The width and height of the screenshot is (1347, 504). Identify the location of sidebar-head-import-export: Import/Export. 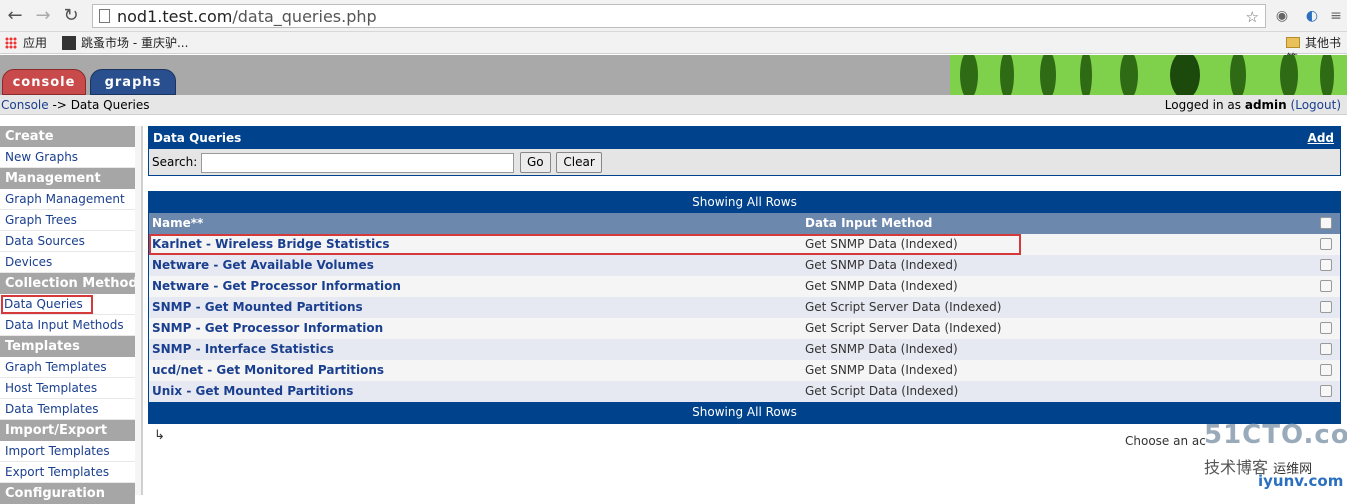
(67, 430).